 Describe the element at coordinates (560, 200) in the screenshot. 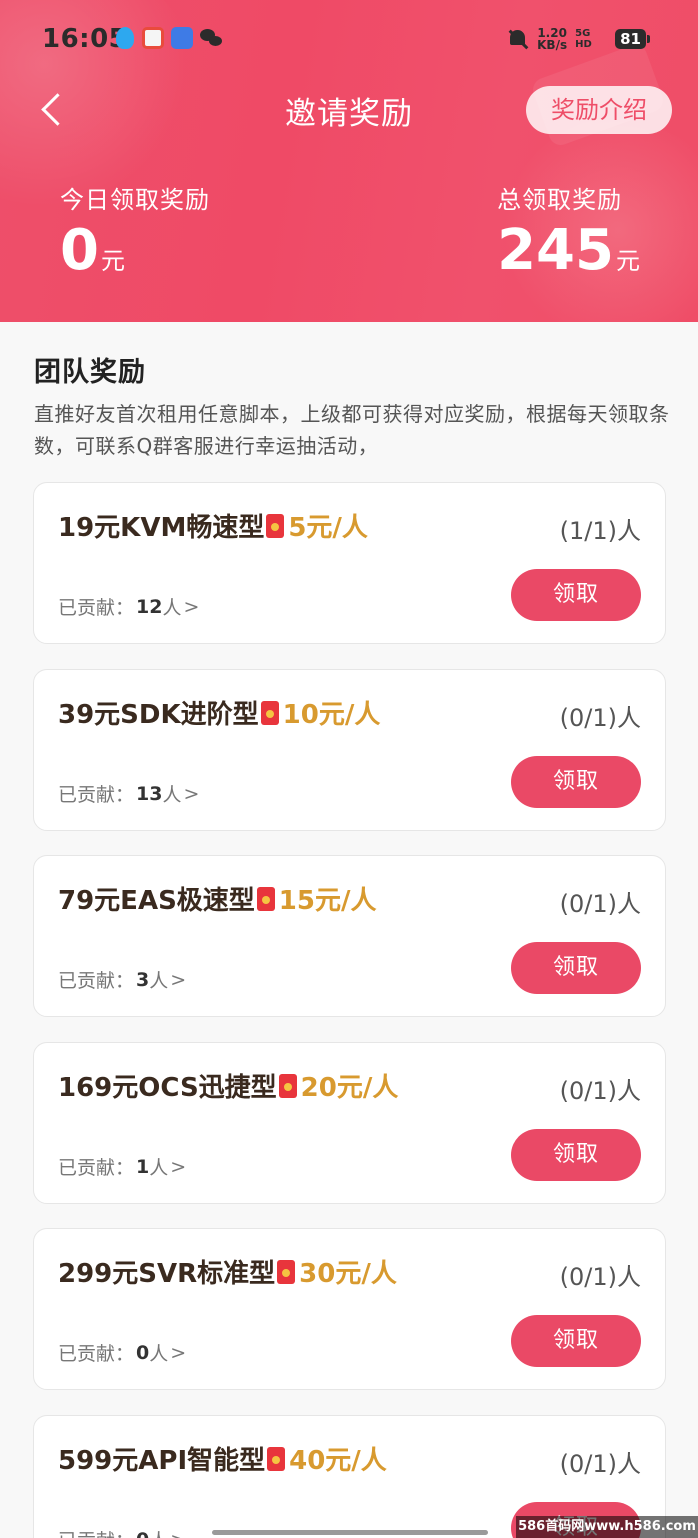

I see `total-reward-label: 总领取奖励` at that location.